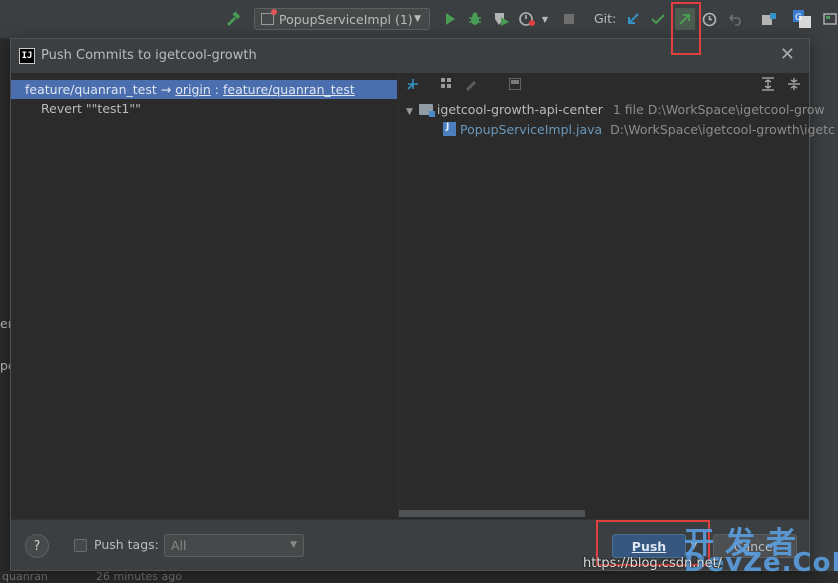 The width and height of the screenshot is (838, 583). What do you see at coordinates (824, 310) in the screenshot?
I see `ide-right-background` at bounding box center [824, 310].